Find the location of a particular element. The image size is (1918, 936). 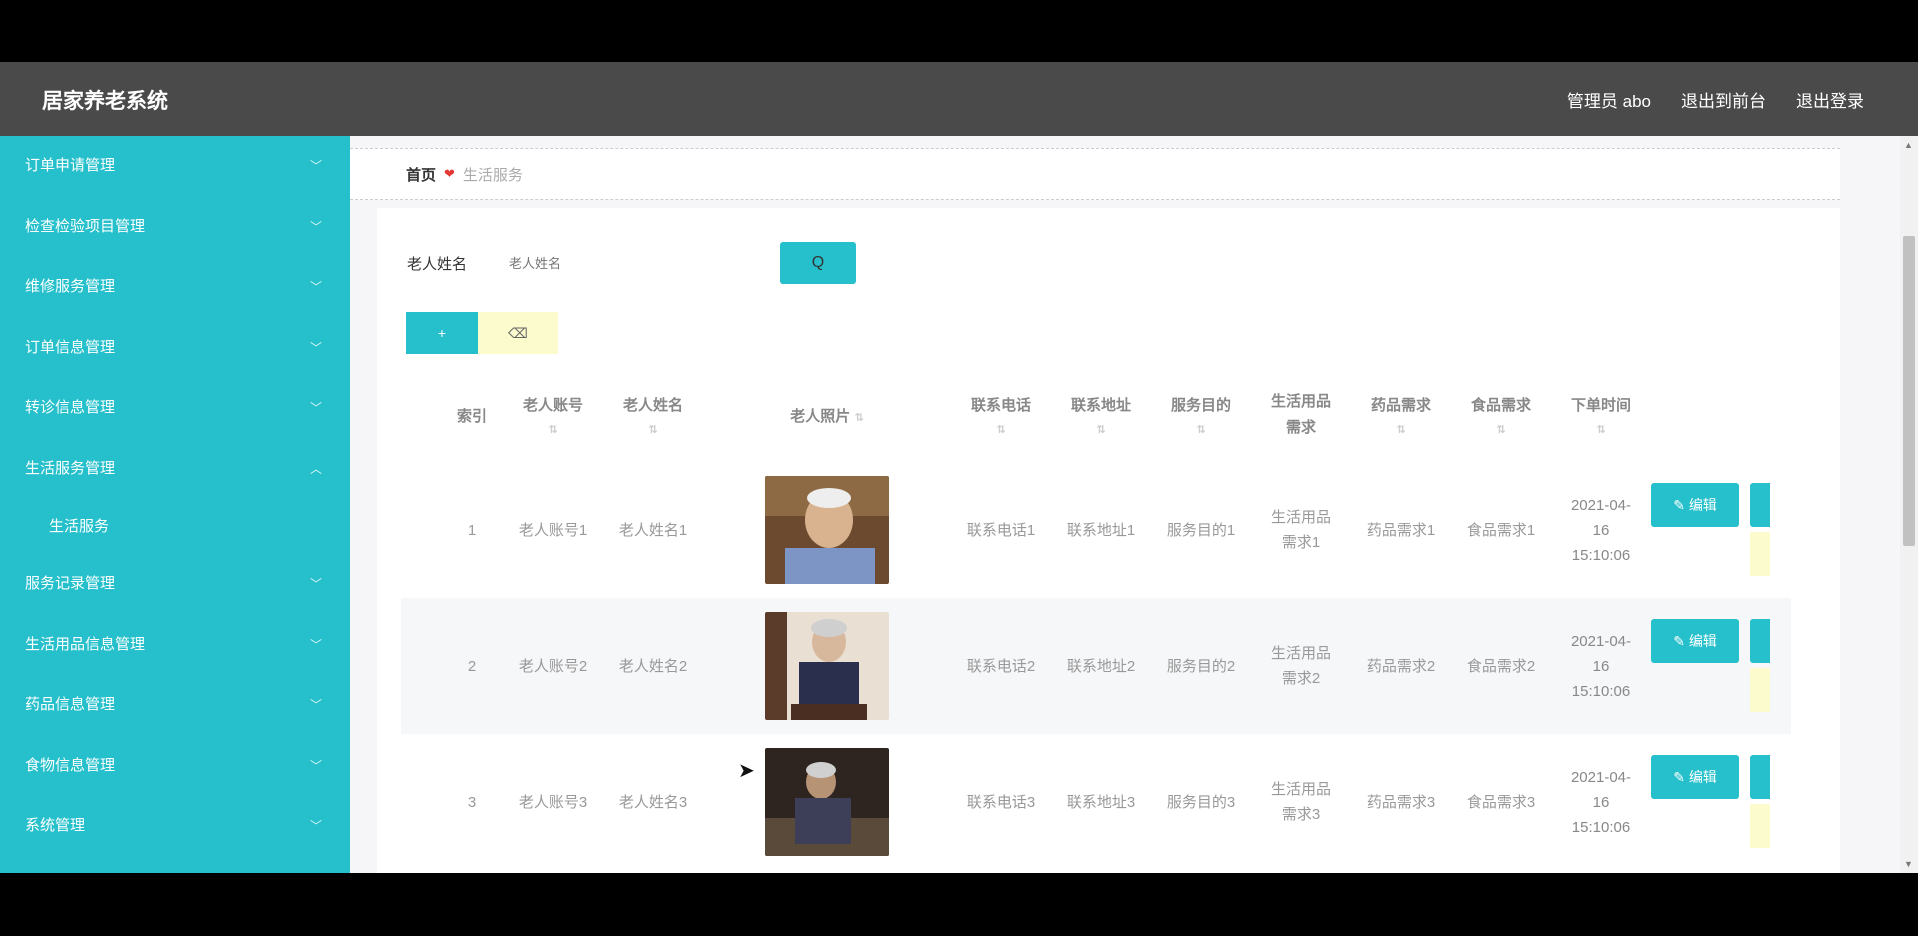

sidebar-item-order-info: 订单信息管理 ﹀ is located at coordinates (175, 348).